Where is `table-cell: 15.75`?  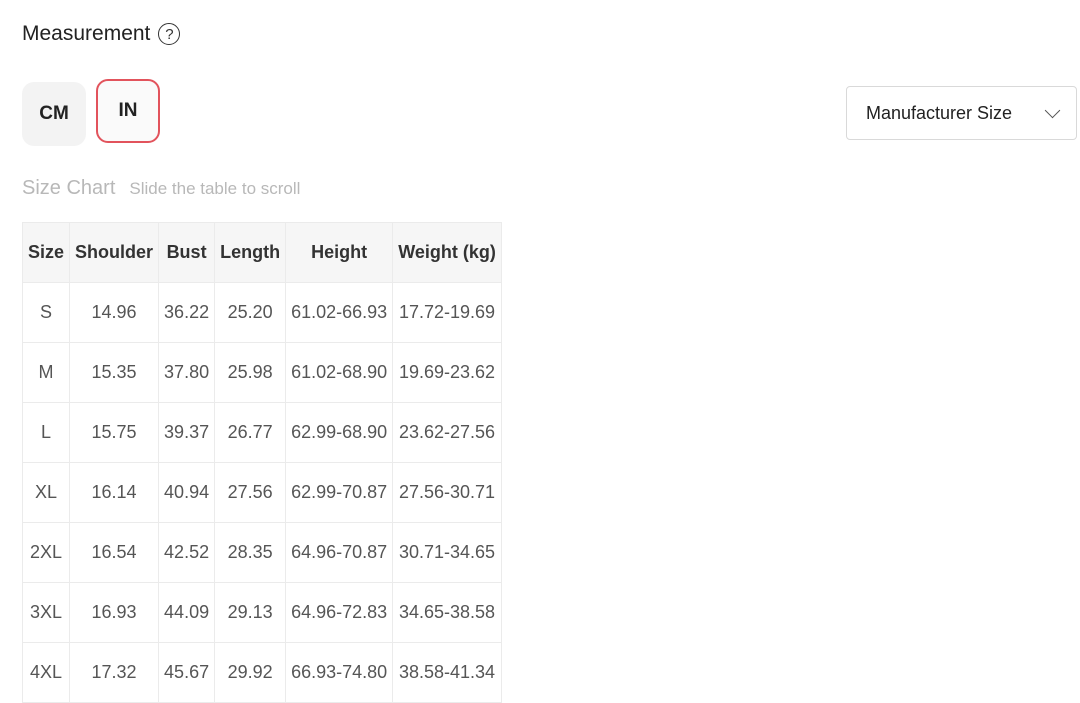
table-cell: 15.75 is located at coordinates (114, 432).